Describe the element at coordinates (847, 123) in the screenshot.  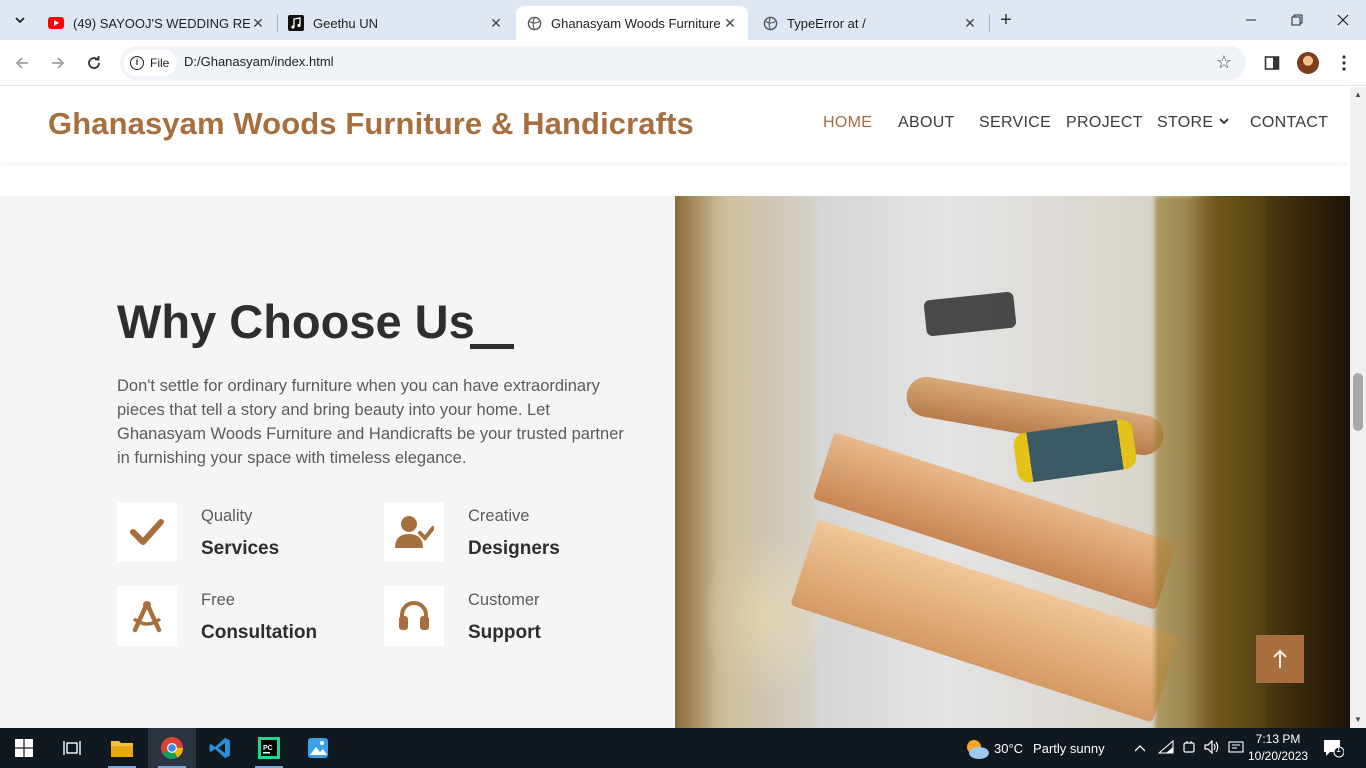
I see `nav-home: HOME` at that location.